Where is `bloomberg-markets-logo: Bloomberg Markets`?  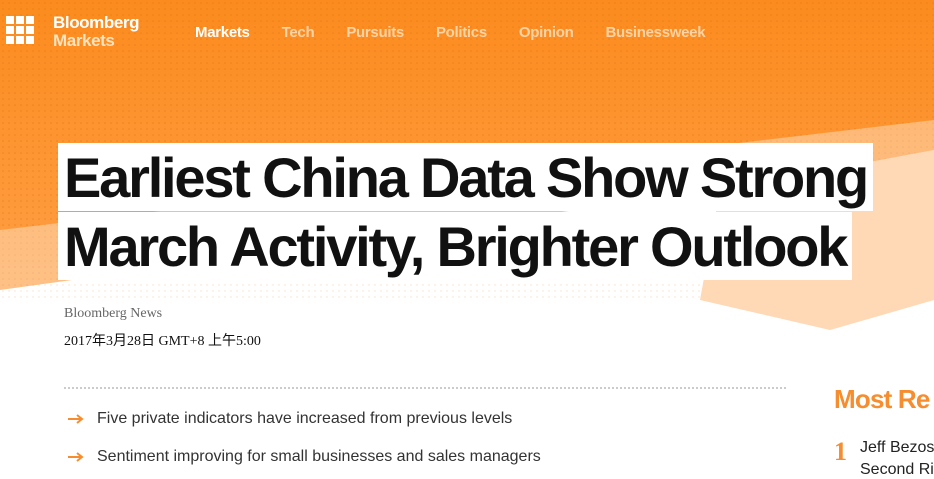 bloomberg-markets-logo: Bloomberg Markets is located at coordinates (96, 31).